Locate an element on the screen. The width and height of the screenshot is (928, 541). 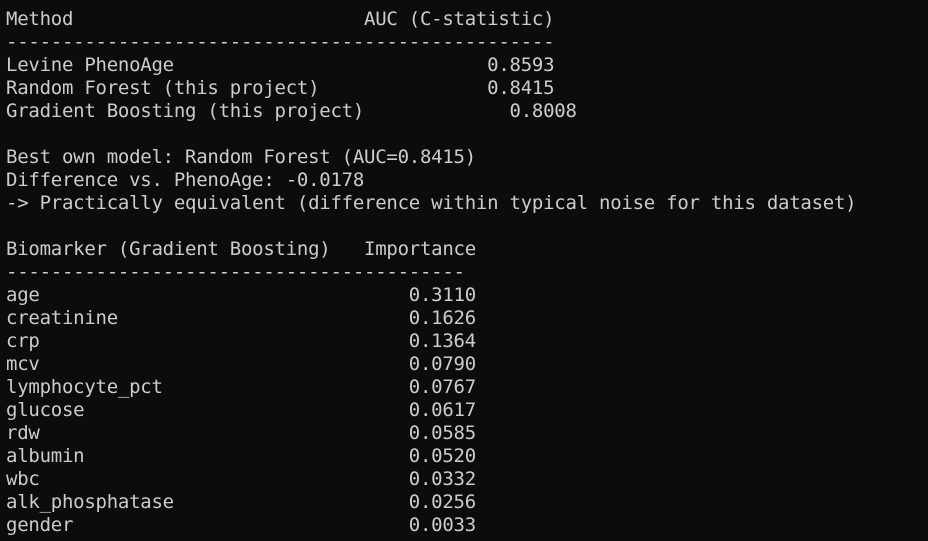
importance-row-age: age 0.3110 is located at coordinates (241, 295).